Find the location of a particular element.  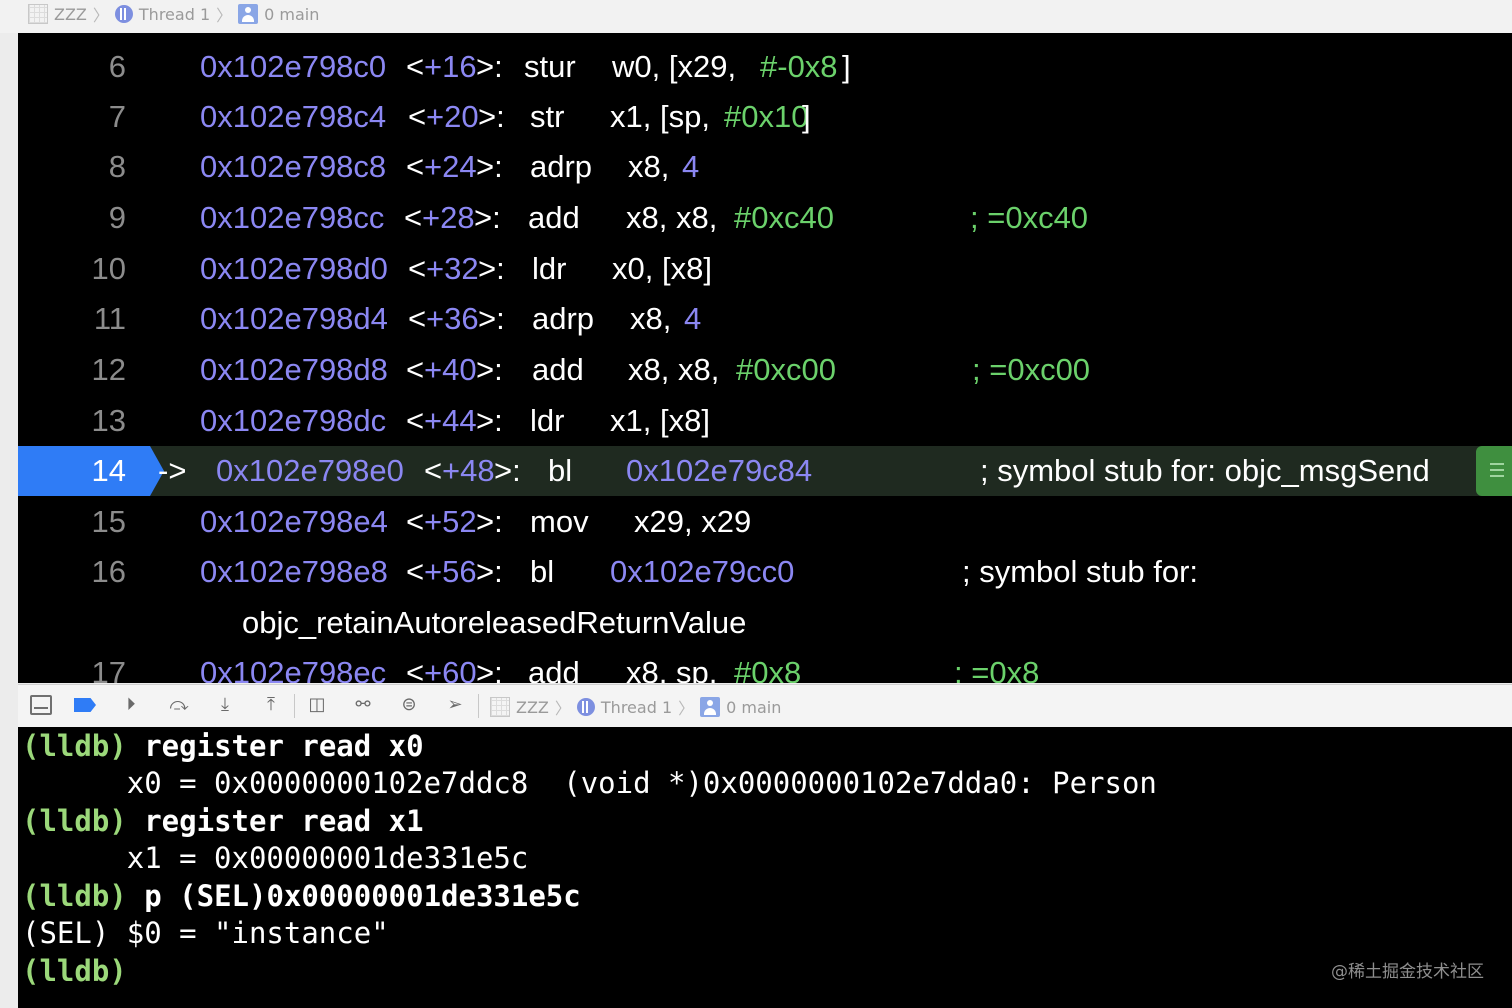

disasm-row: 11 0x102e798d4 < +36 >: adrp x8, 4 is located at coordinates (765, 319).